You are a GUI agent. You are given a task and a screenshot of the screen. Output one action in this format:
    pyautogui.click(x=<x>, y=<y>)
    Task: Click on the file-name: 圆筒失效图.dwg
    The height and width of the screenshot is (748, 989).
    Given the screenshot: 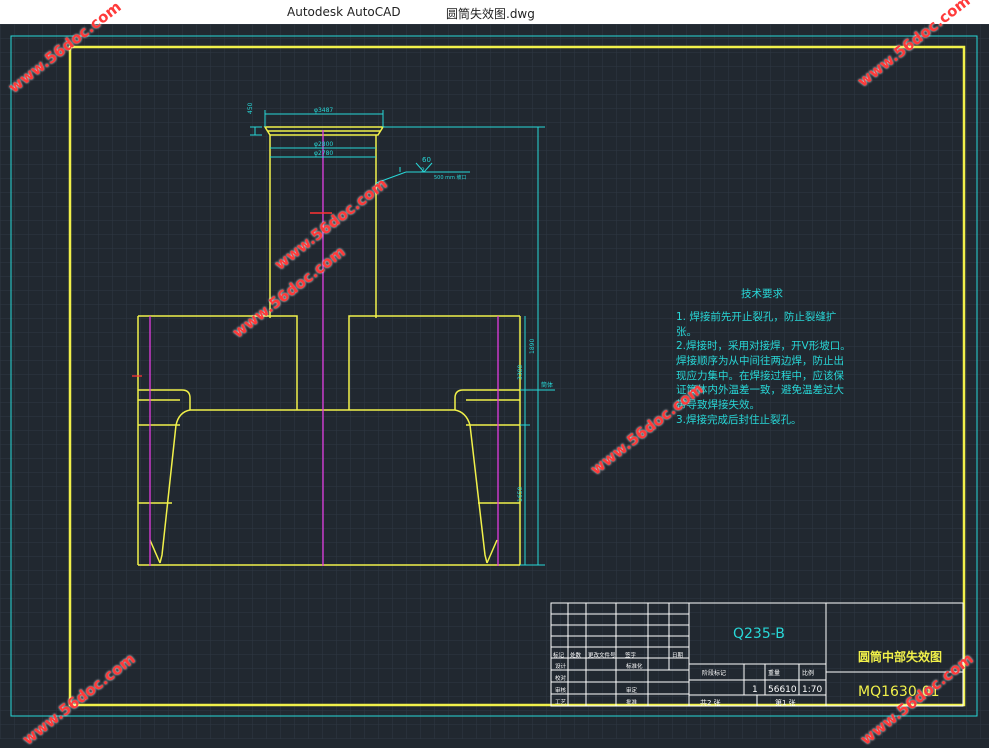 What is the action you would take?
    pyautogui.click(x=490, y=14)
    